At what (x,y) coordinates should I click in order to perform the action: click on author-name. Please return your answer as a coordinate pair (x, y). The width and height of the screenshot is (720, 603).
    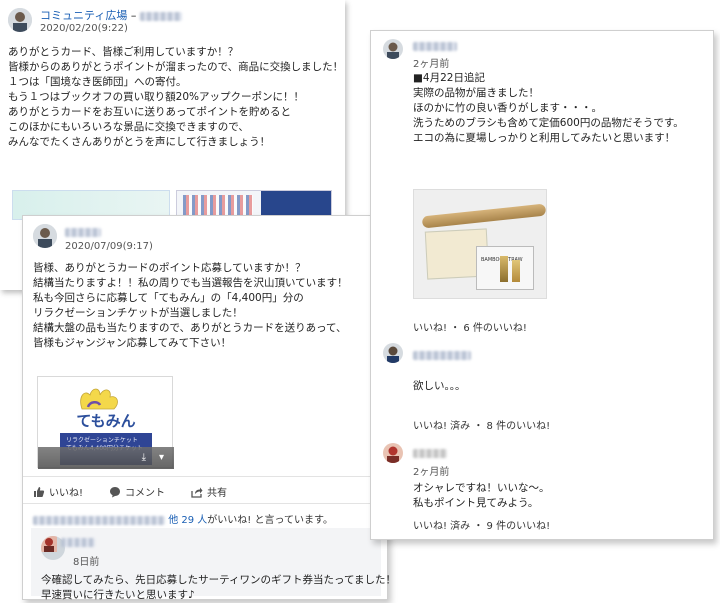
    Looking at the image, I should click on (83, 232).